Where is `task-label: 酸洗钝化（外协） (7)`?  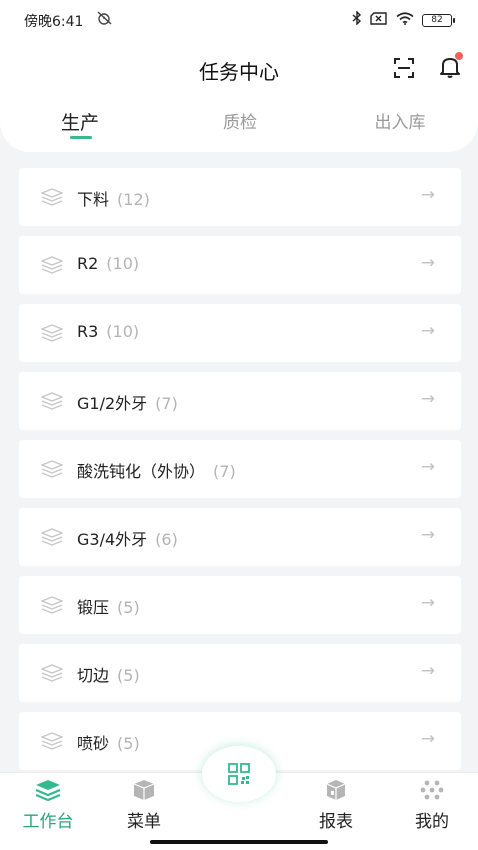
task-label: 酸洗钝化（外协） (7) is located at coordinates (156, 470).